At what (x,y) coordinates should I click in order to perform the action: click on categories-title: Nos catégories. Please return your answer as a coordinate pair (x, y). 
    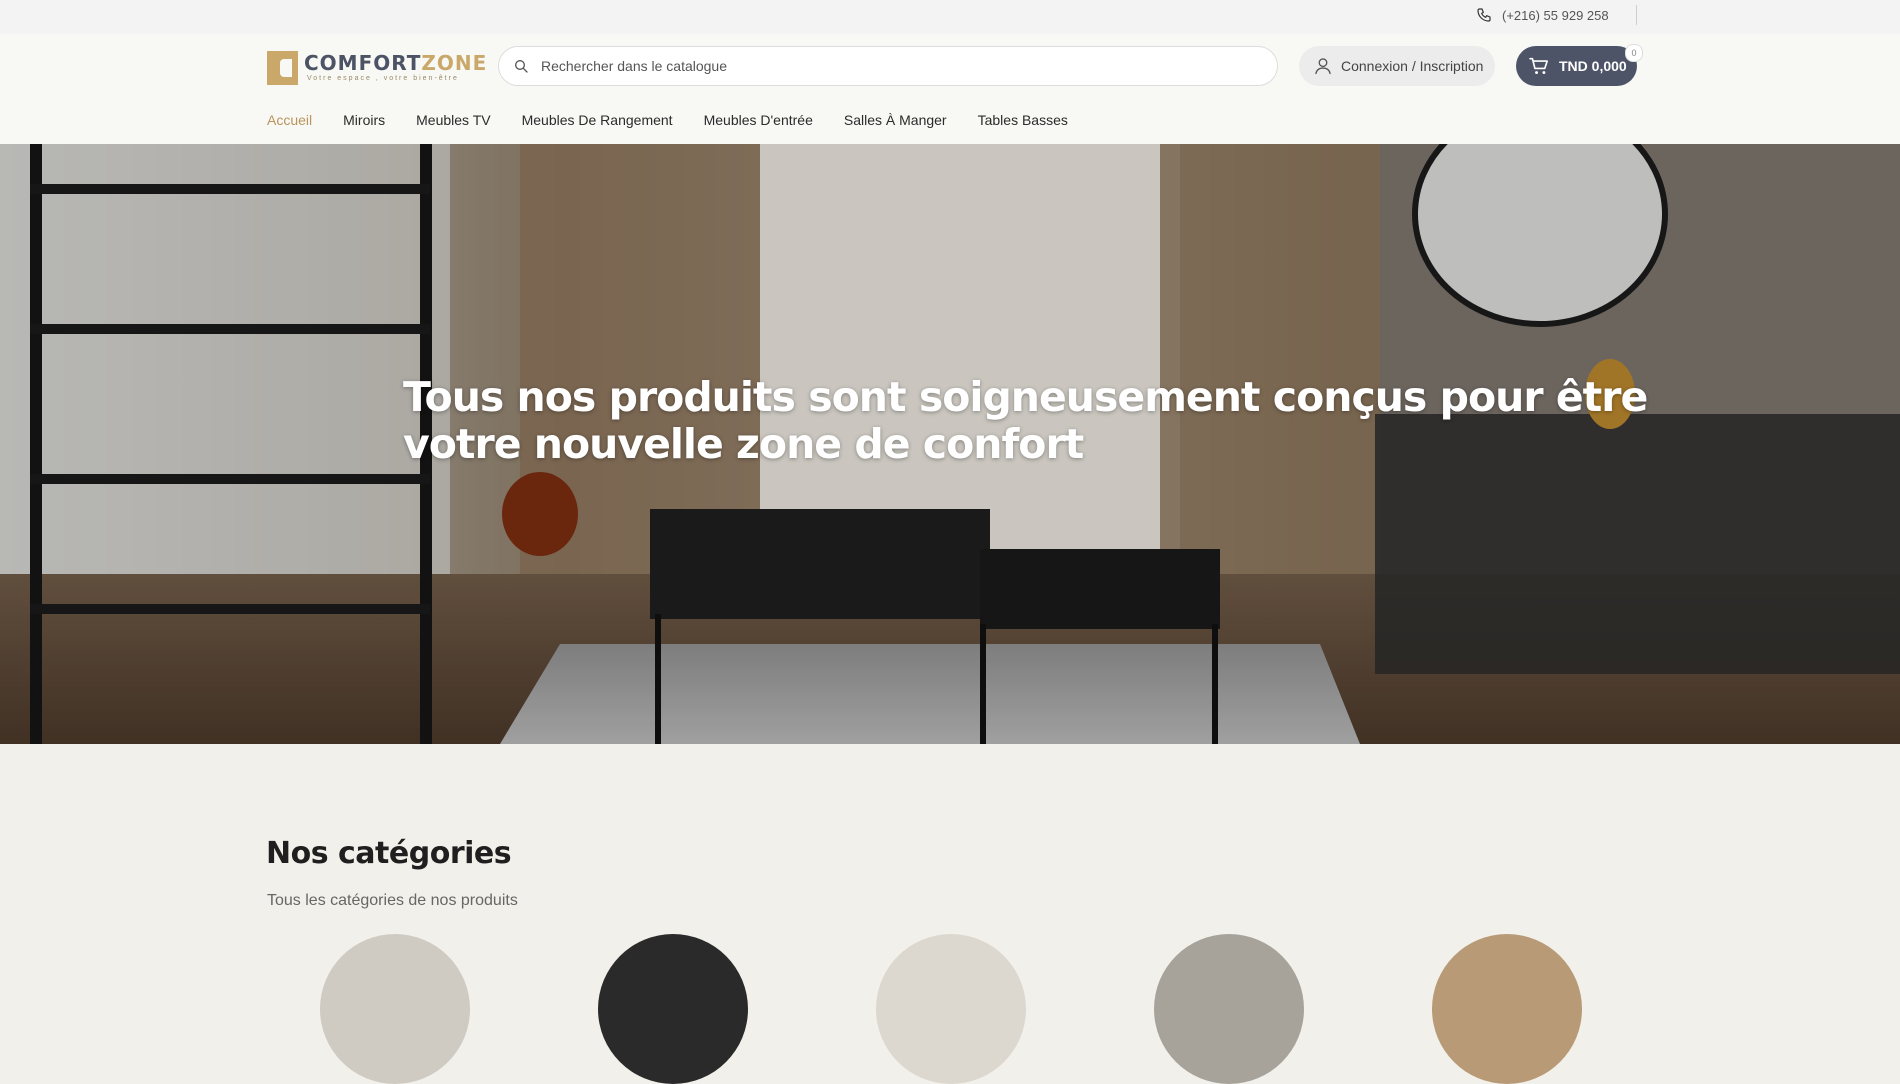
    Looking at the image, I should click on (389, 853).